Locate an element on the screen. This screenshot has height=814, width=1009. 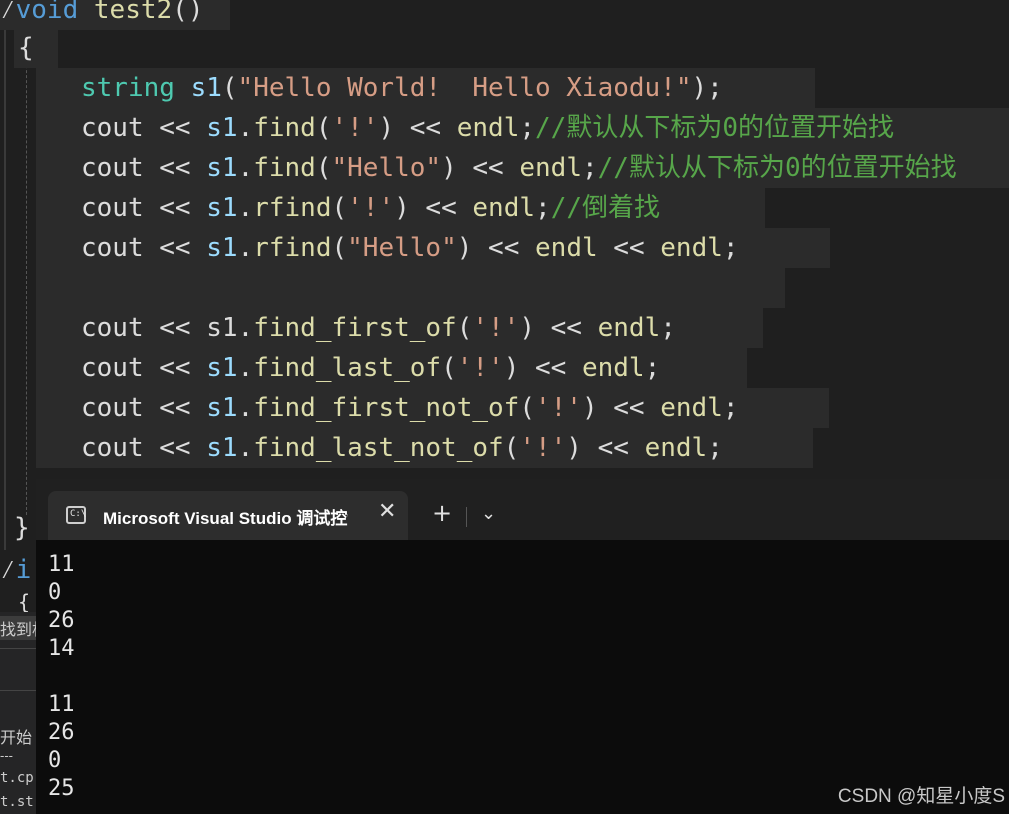
code-line-blank is located at coordinates (410, 288).